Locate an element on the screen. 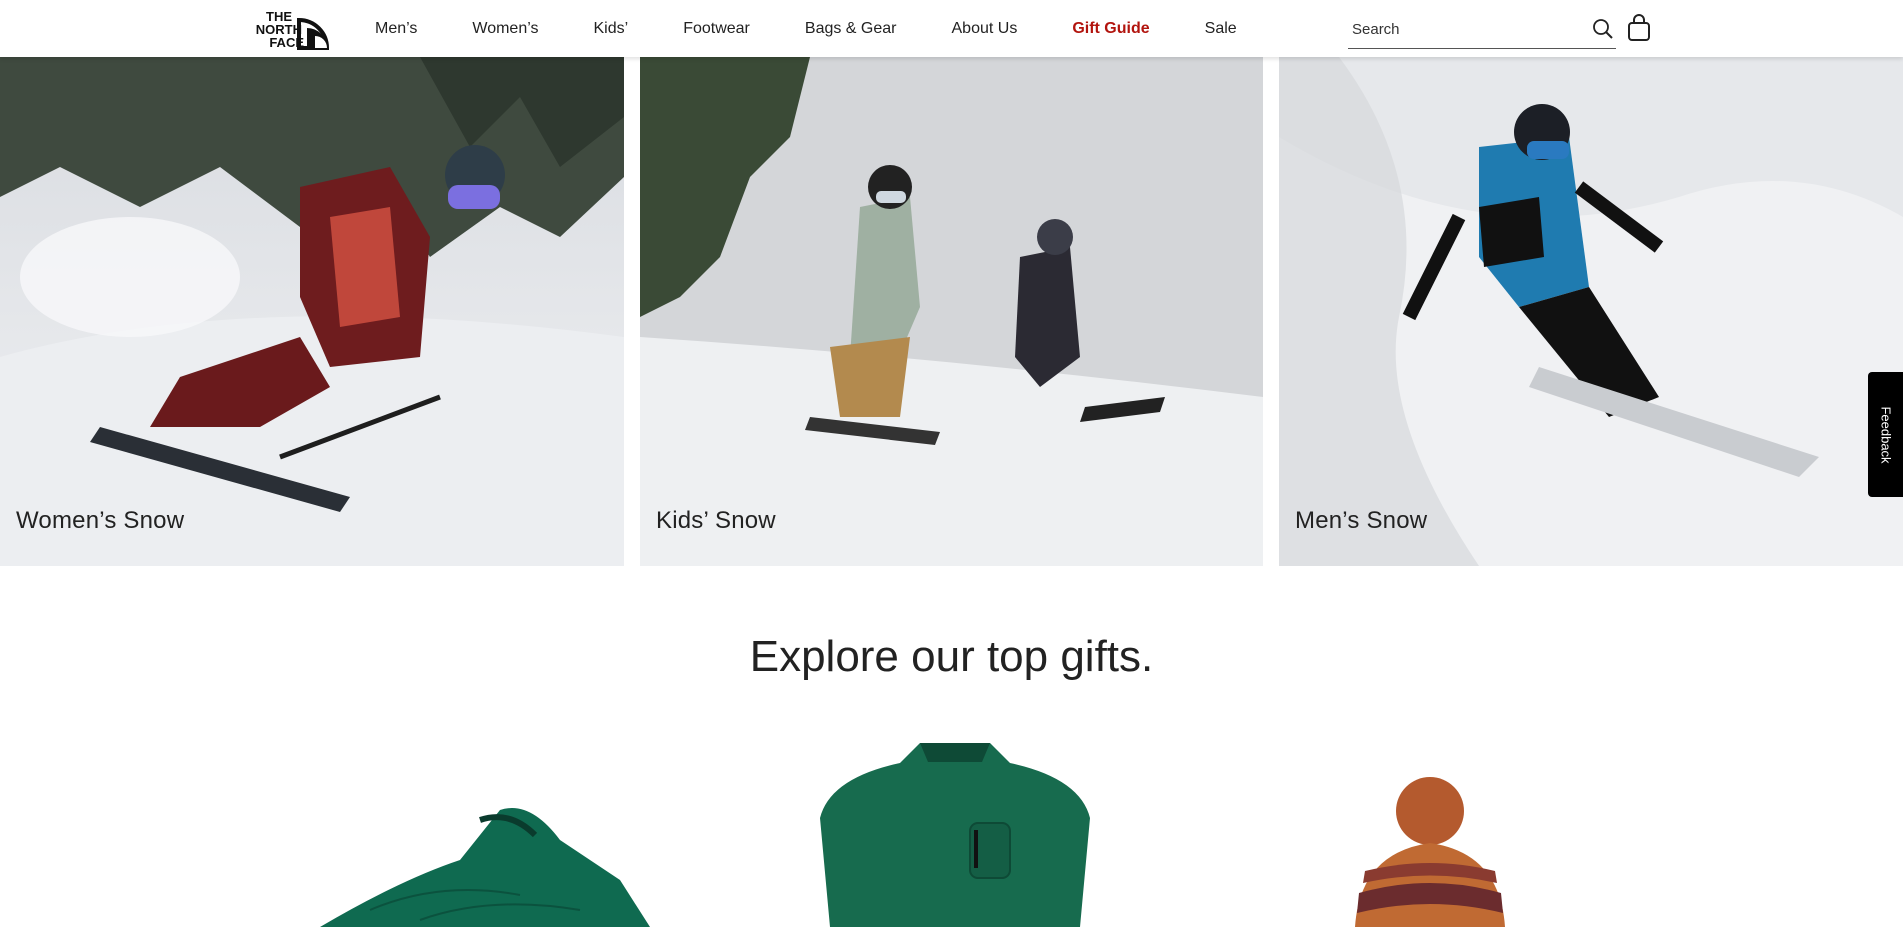  nav-kids: Kids’ is located at coordinates (611, 29).